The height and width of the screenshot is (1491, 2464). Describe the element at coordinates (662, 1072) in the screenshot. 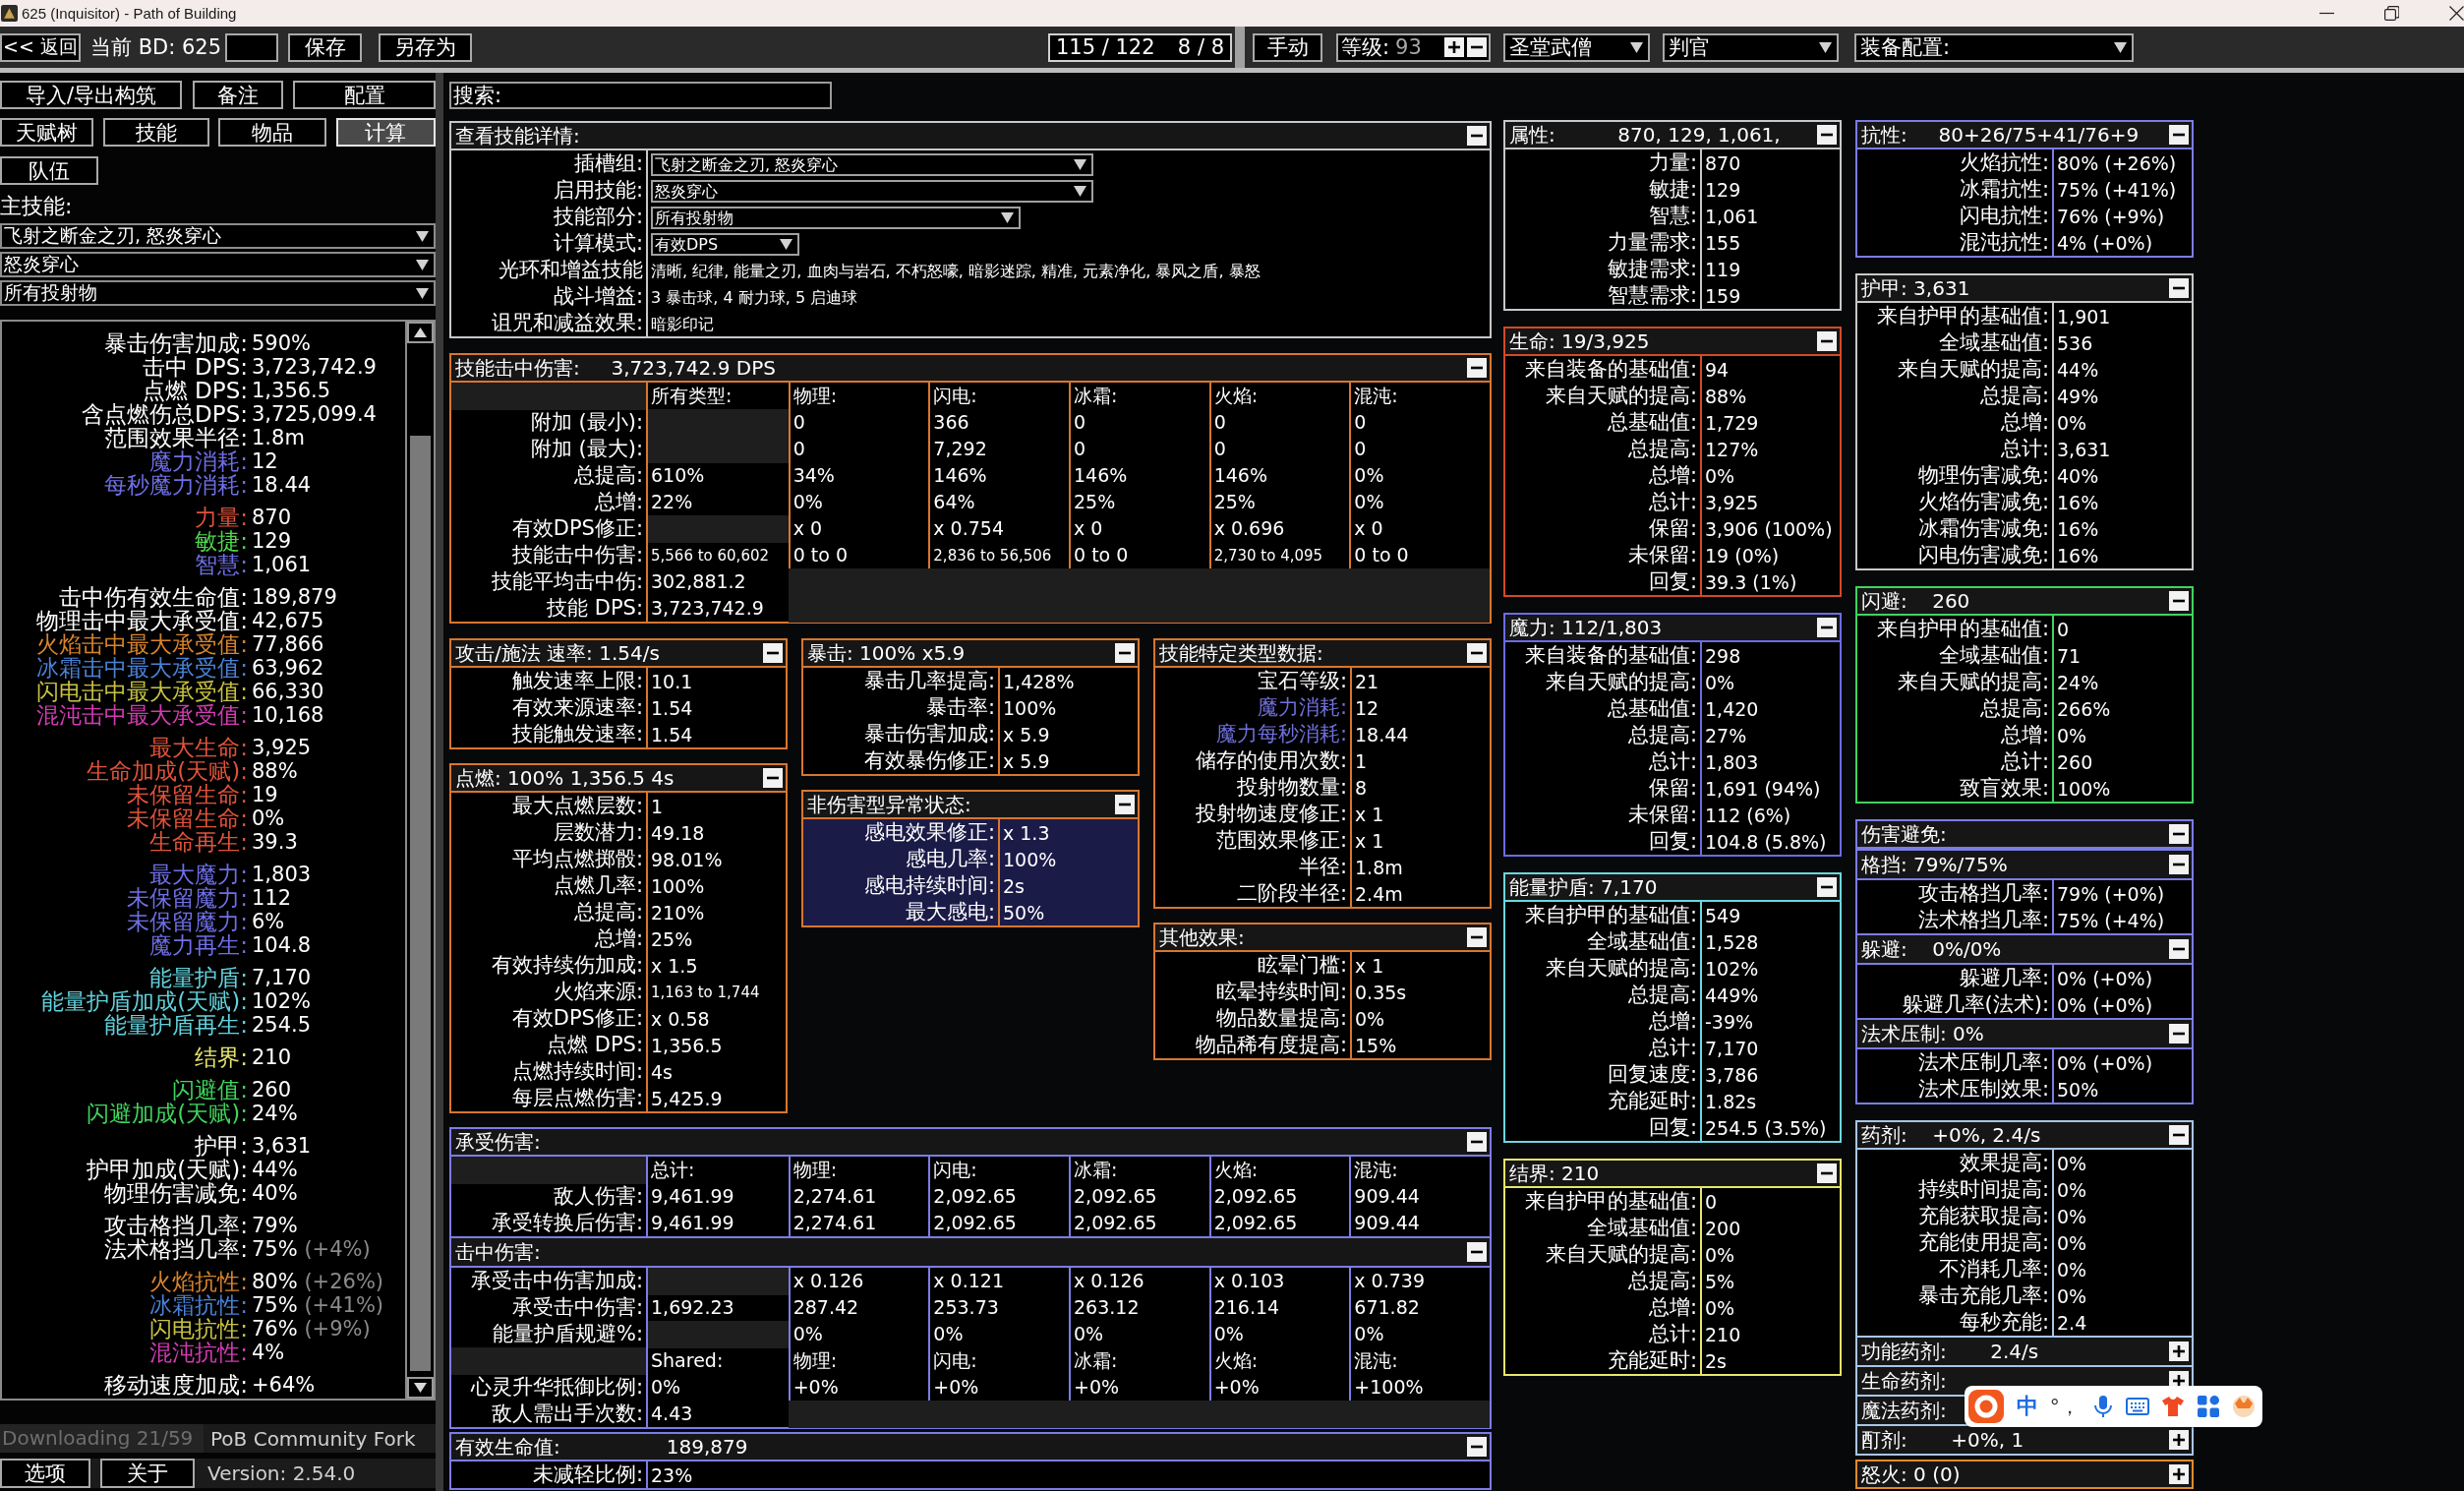

I see `stat-value: 4s` at that location.